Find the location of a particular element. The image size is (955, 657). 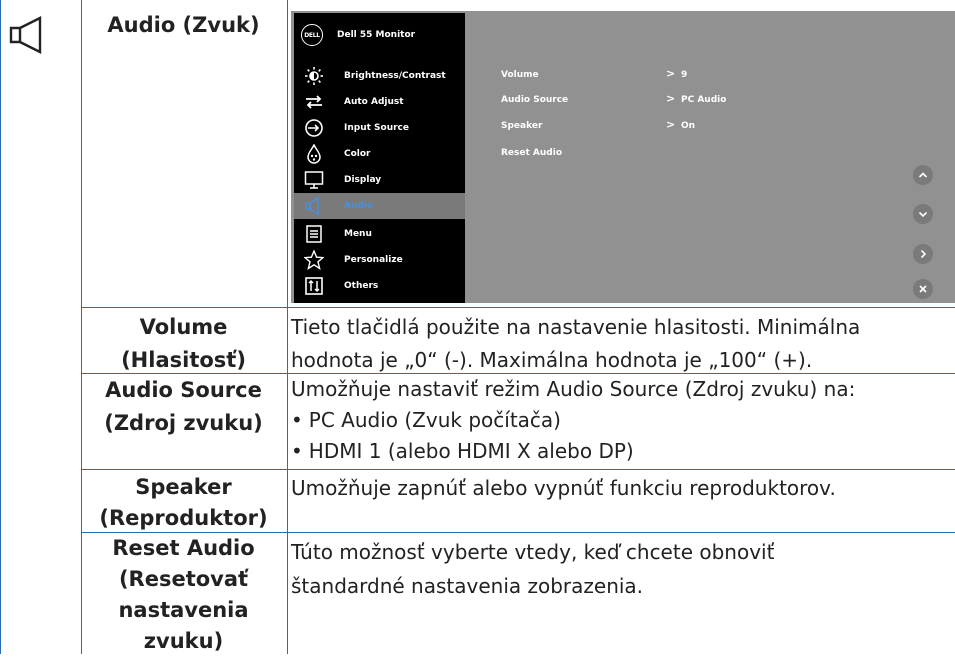

row-head-line: (Hlasitosť) is located at coordinates (183, 360).